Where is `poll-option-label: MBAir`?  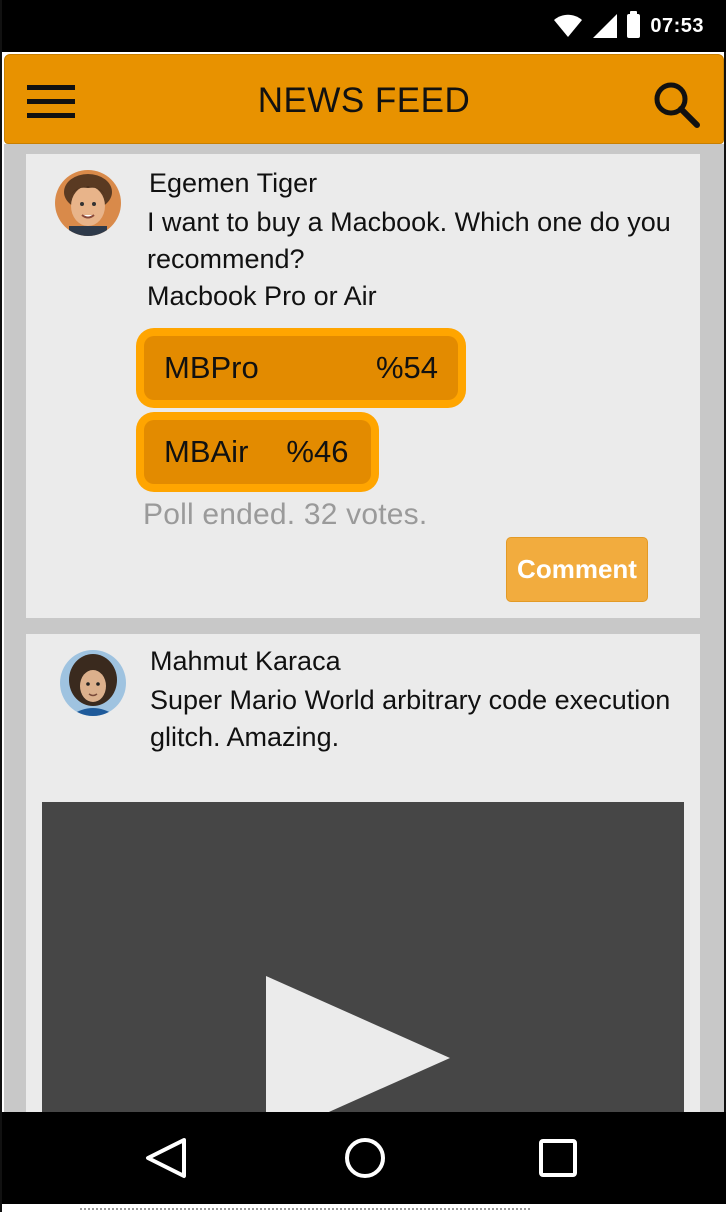 poll-option-label: MBAir is located at coordinates (206, 451).